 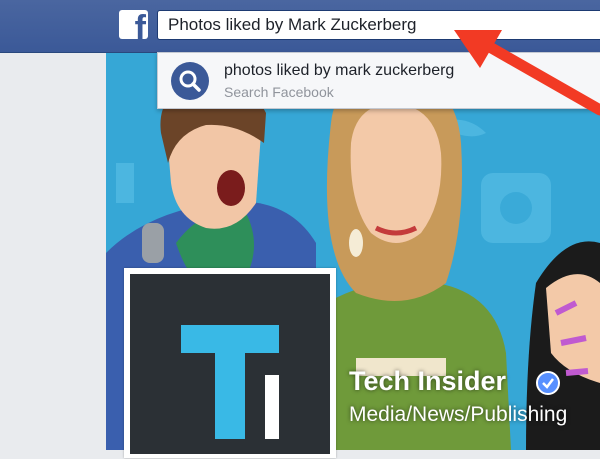 I want to click on annotation-arrow-icon, so click(x=527, y=73).